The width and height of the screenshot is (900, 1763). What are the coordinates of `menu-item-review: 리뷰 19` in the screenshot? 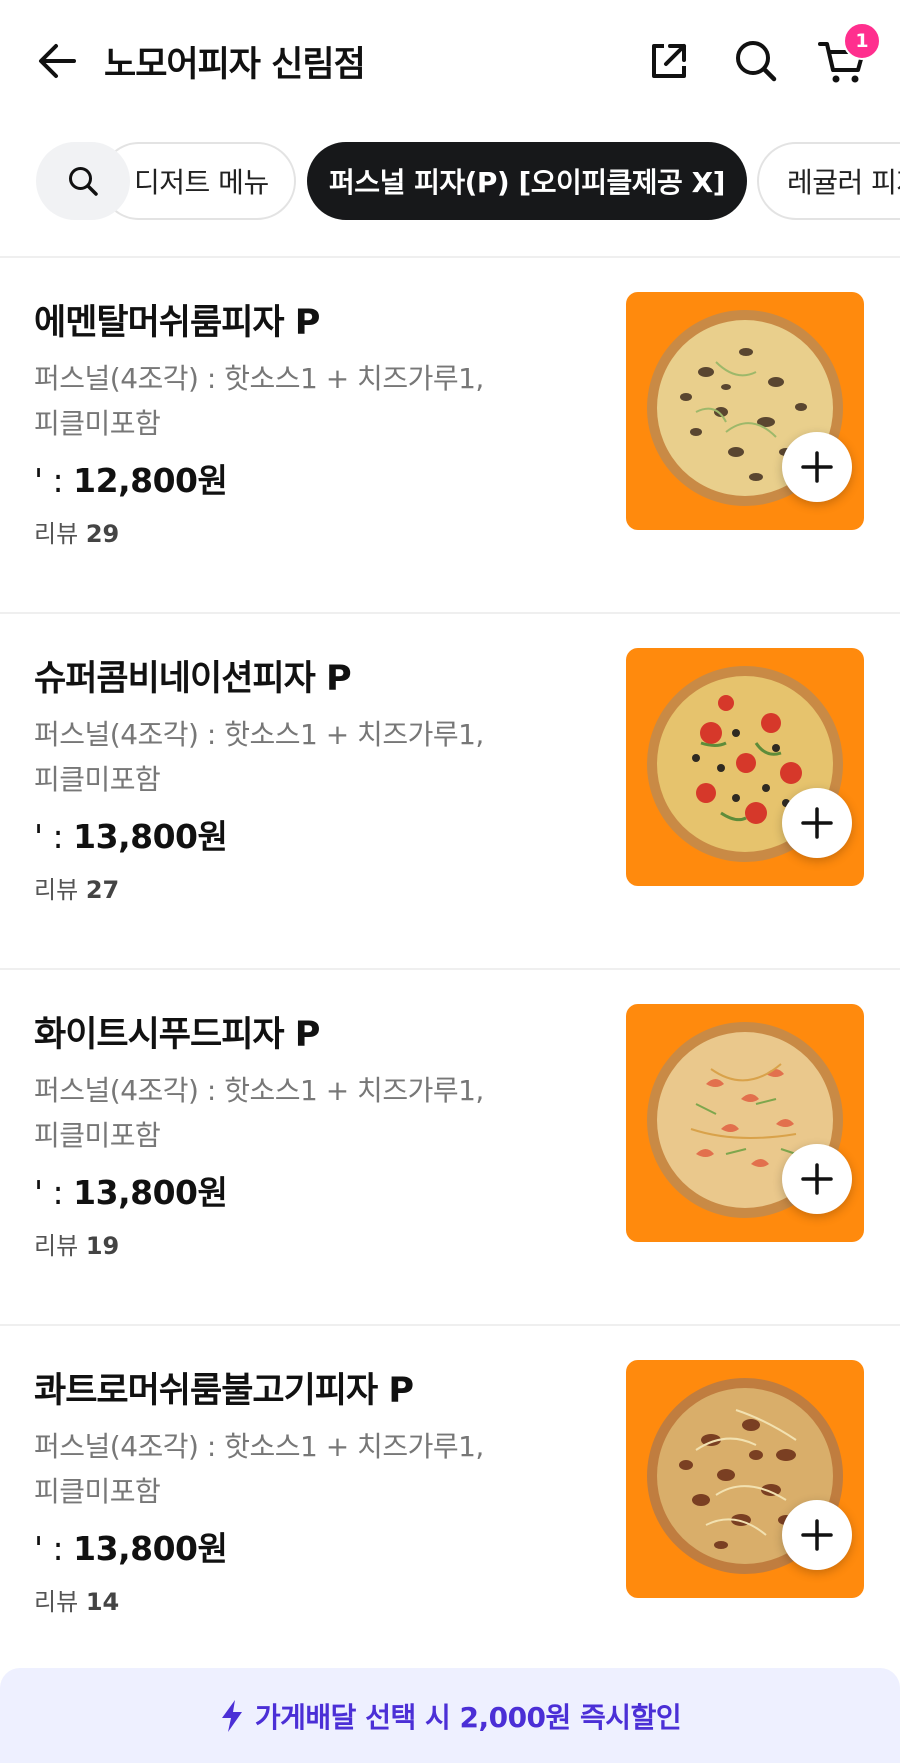 It's located at (76, 1243).